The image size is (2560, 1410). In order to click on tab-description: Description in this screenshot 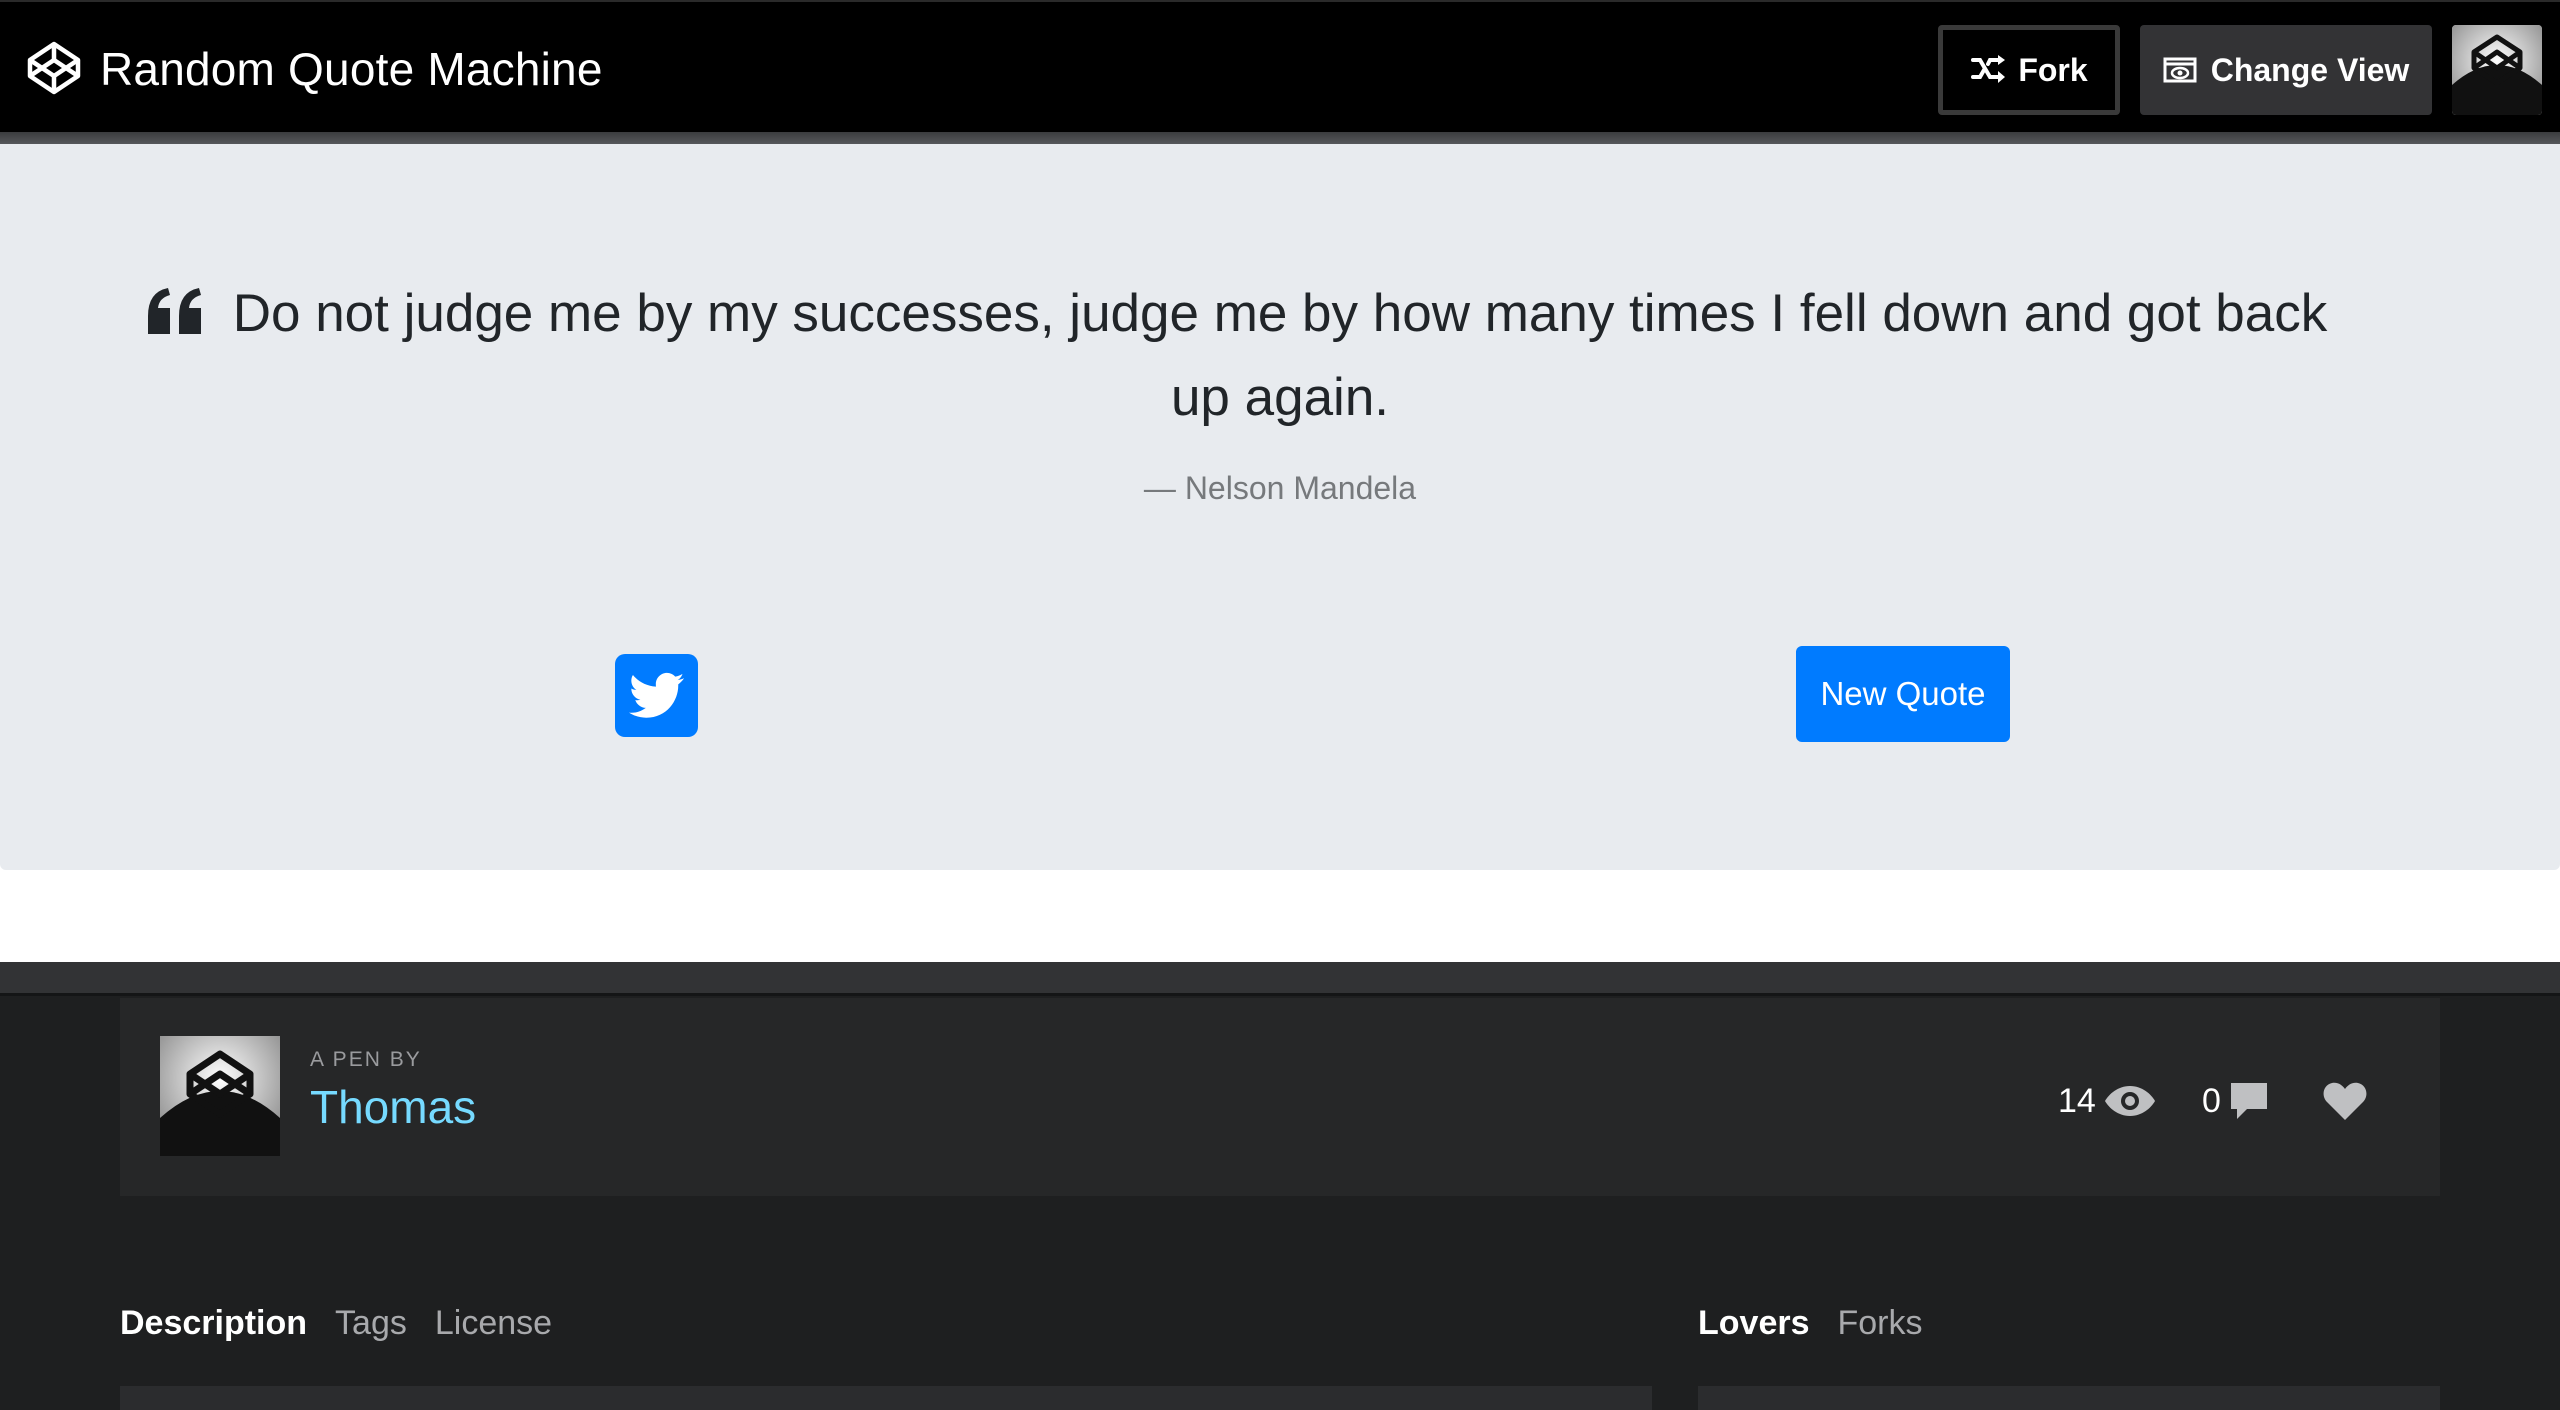, I will do `click(213, 1323)`.